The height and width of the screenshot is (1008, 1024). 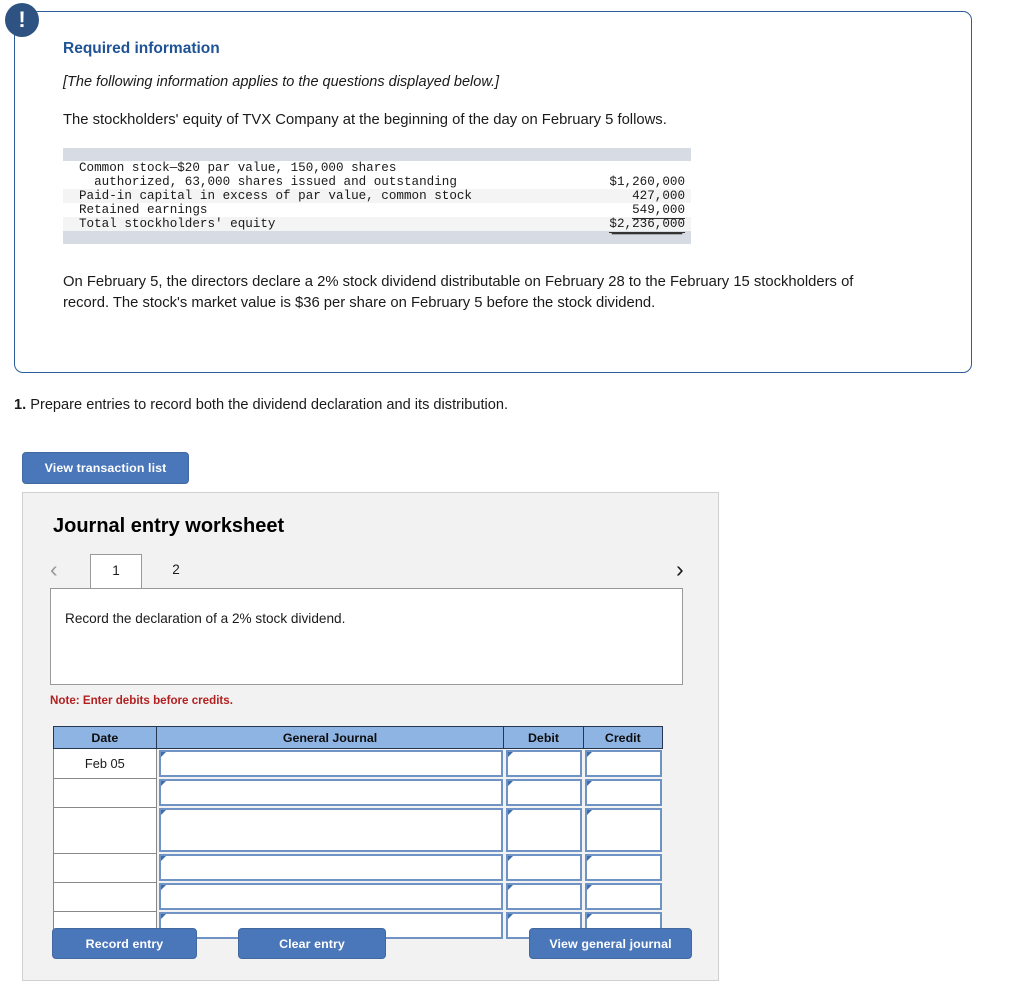 I want to click on record-entry-button: Record entry, so click(x=124, y=943).